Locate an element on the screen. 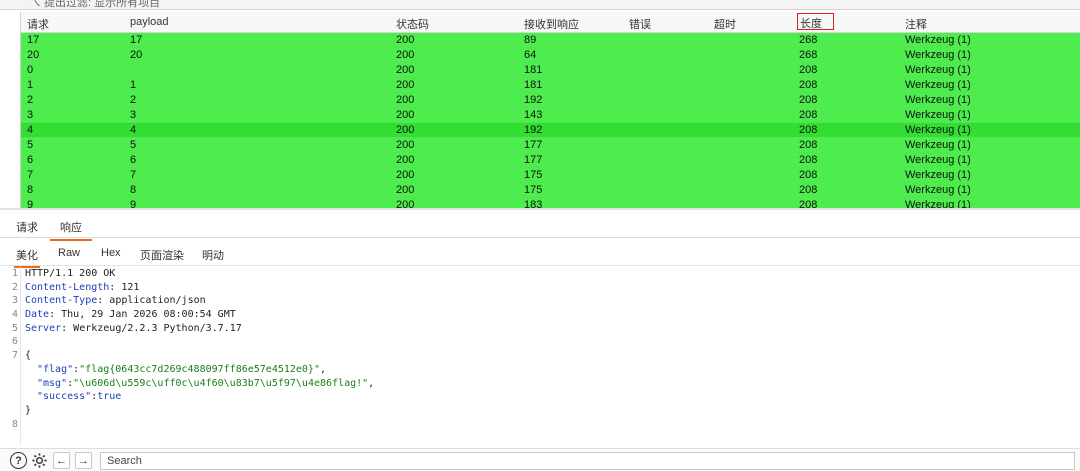 This screenshot has width=1080, height=471. cell-request: 20 is located at coordinates (33, 55).